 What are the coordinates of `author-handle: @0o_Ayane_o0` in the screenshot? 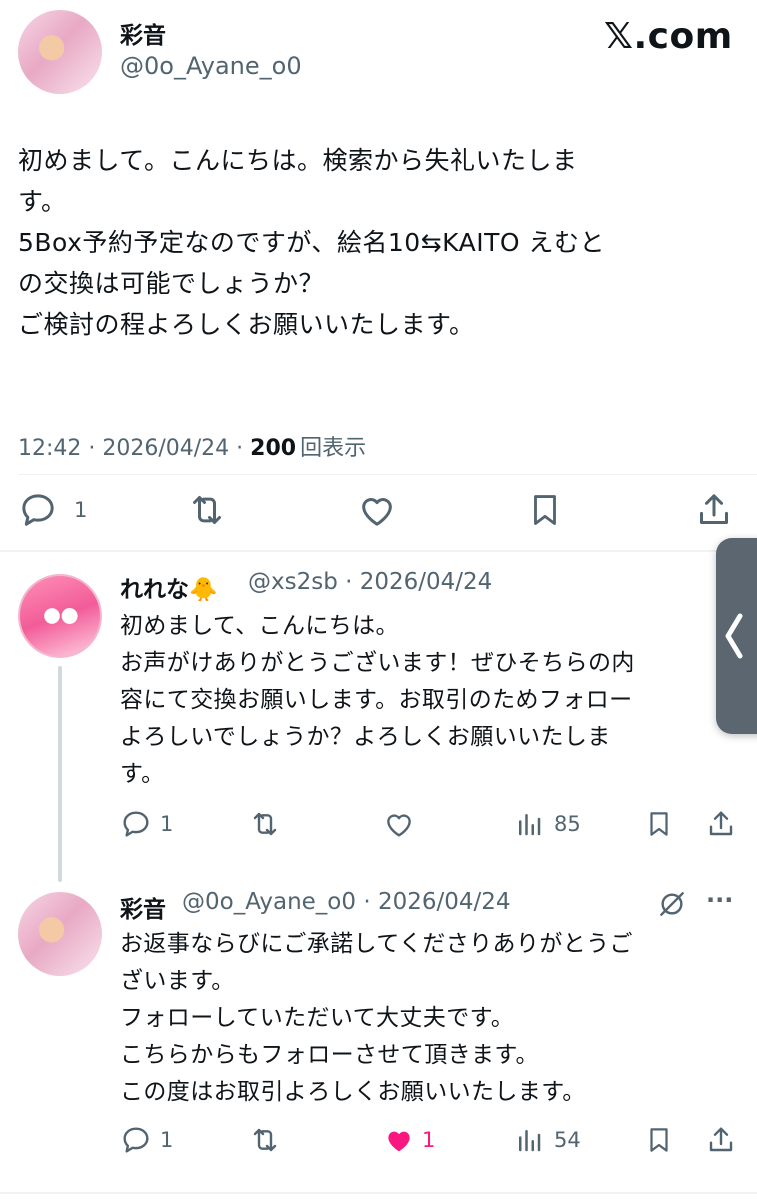 It's located at (211, 66).